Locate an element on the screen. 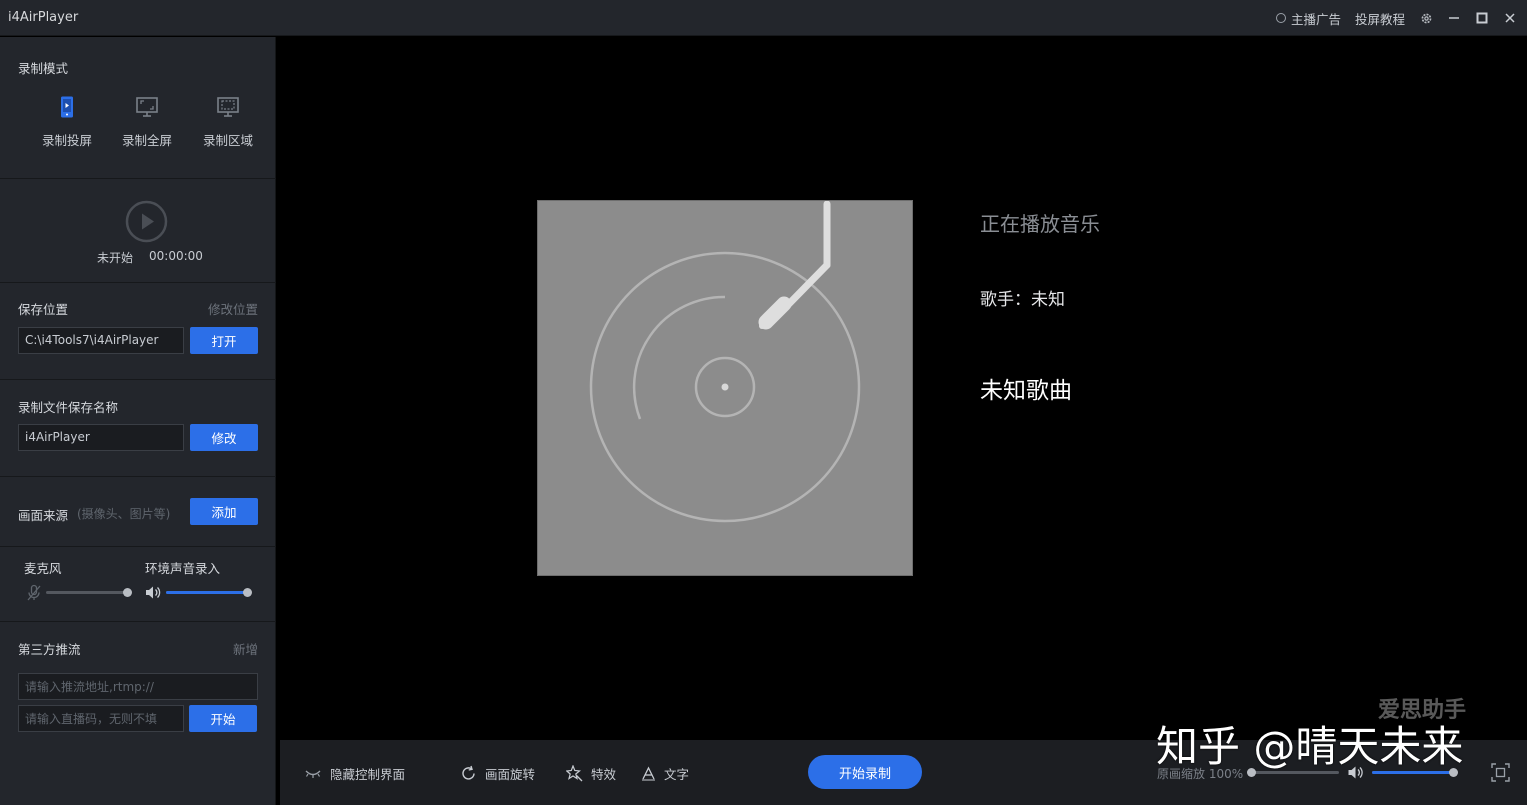  maximize-button is located at coordinates (1482, 18).